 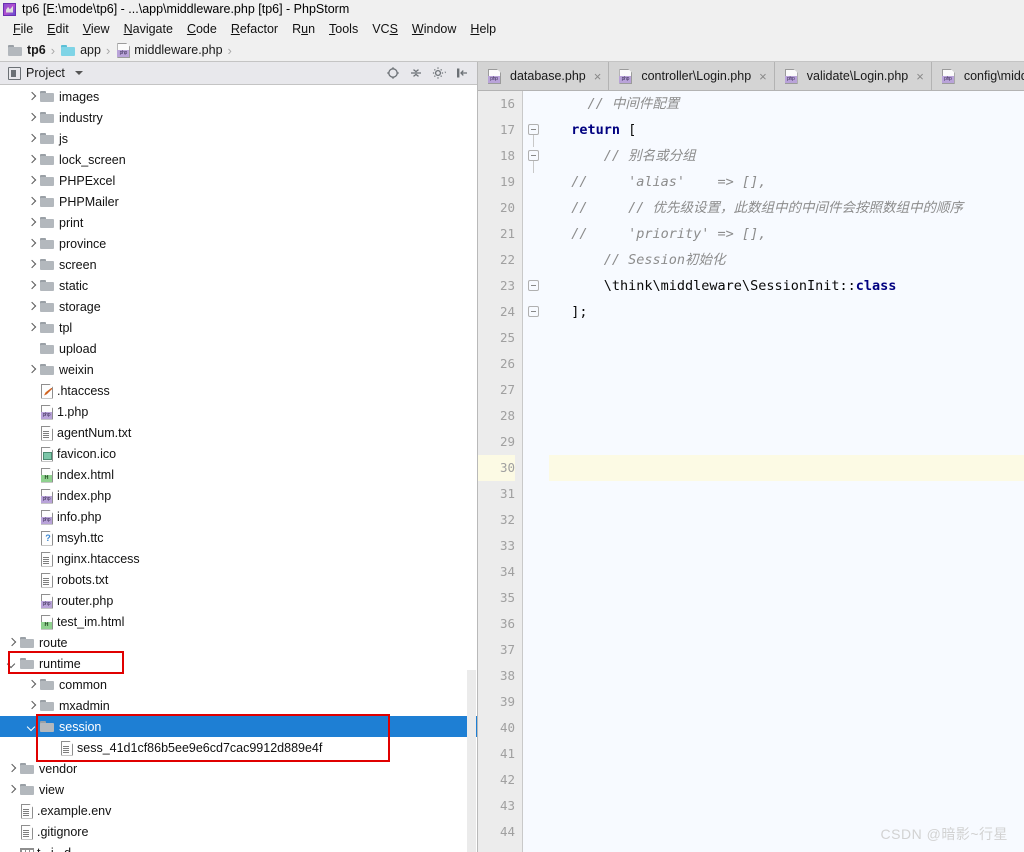 What do you see at coordinates (393, 73) in the screenshot?
I see `locate-icon` at bounding box center [393, 73].